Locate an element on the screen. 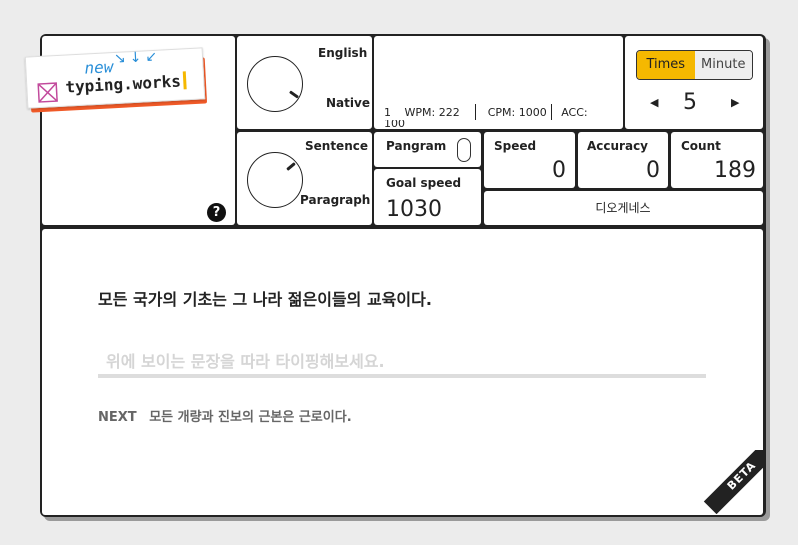  language-knob-indicator is located at coordinates (294, 94).